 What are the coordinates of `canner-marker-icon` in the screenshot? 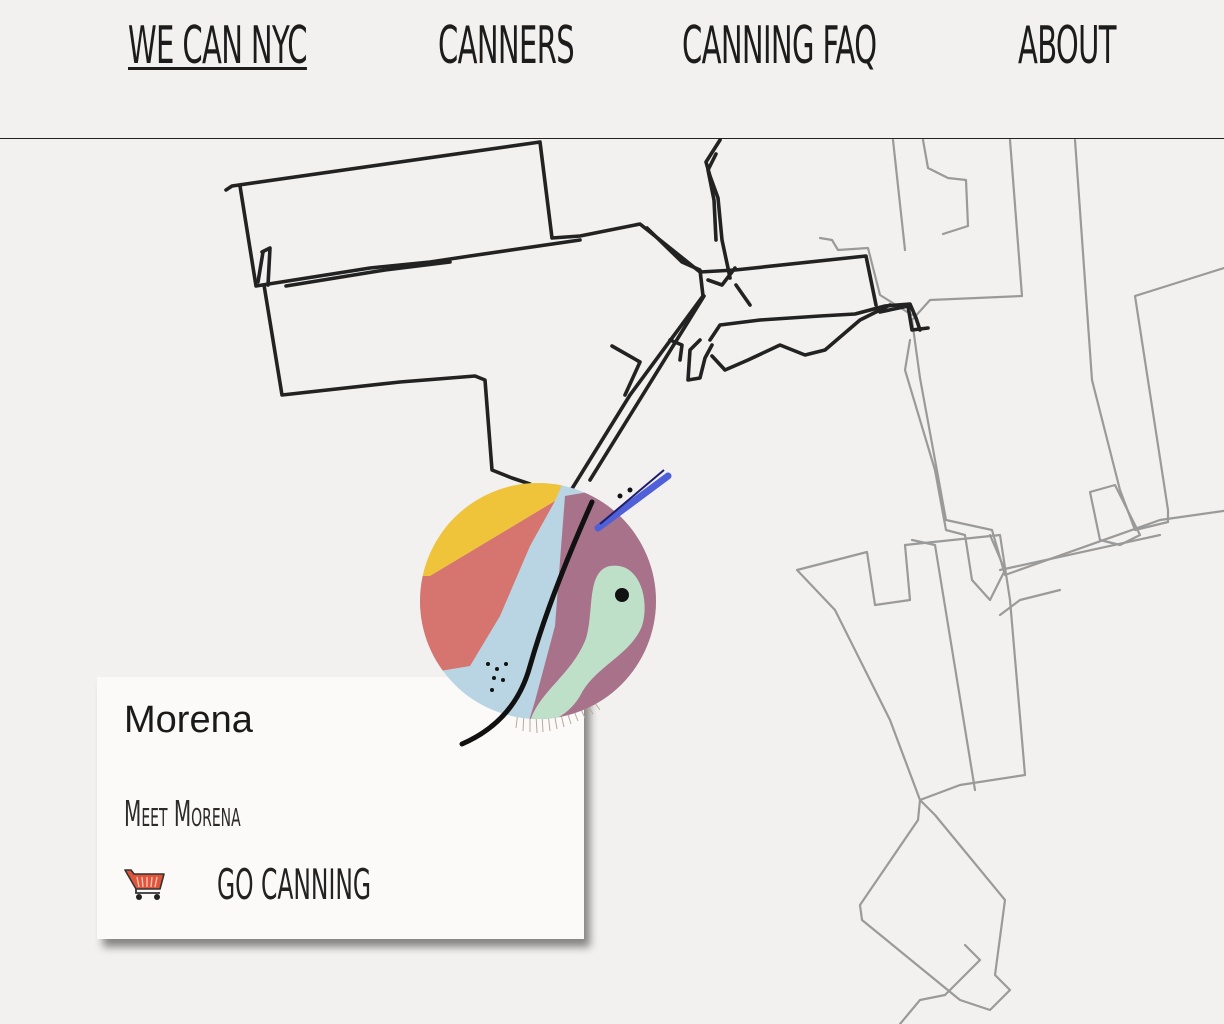 It's located at (545, 608).